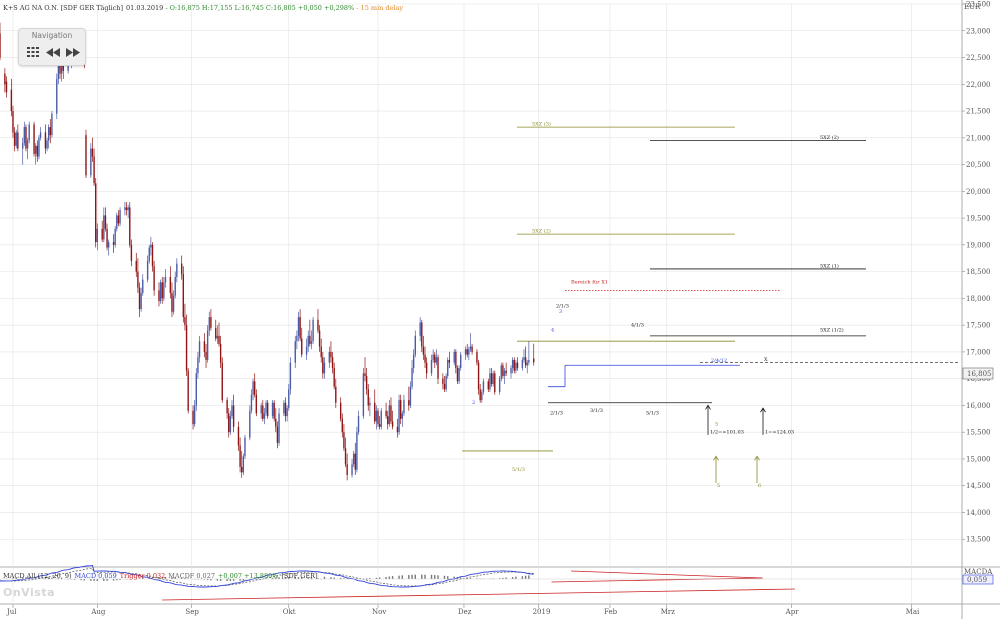  I want to click on y-tick-label: 18,500, so click(978, 272).